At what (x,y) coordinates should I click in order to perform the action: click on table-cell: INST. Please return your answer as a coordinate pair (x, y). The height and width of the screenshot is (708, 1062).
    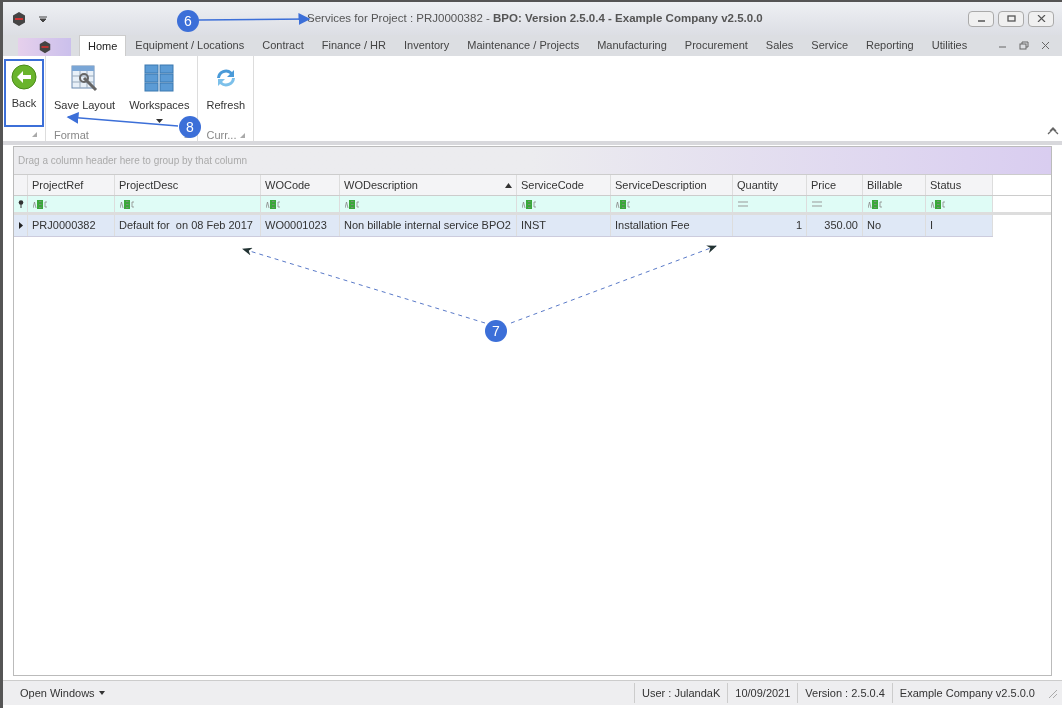
    Looking at the image, I should click on (564, 225).